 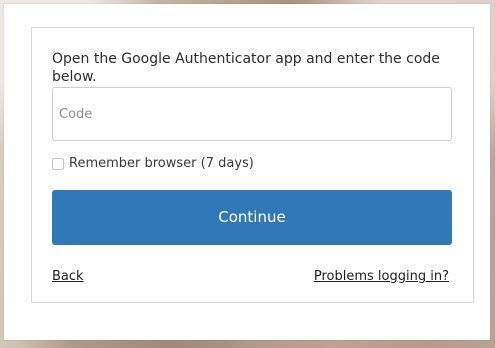 I want to click on code-input, so click(x=252, y=114).